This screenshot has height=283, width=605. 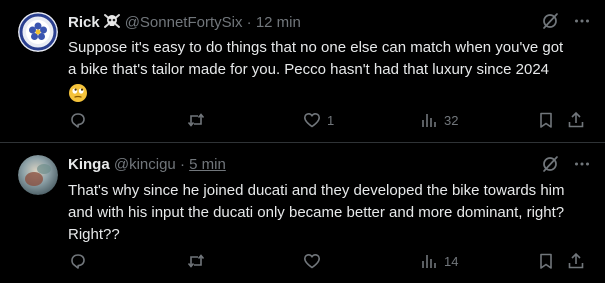 I want to click on handle: @SonnetFortySix, so click(x=184, y=22).